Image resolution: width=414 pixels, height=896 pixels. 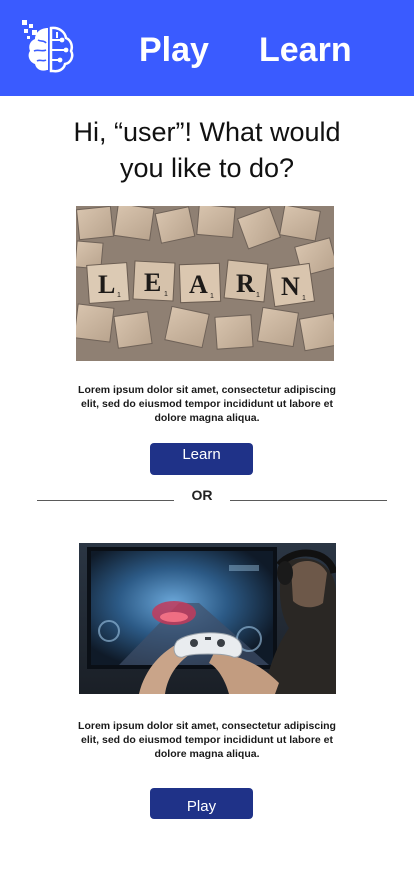 What do you see at coordinates (50, 48) in the screenshot?
I see `brain-logo-icon` at bounding box center [50, 48].